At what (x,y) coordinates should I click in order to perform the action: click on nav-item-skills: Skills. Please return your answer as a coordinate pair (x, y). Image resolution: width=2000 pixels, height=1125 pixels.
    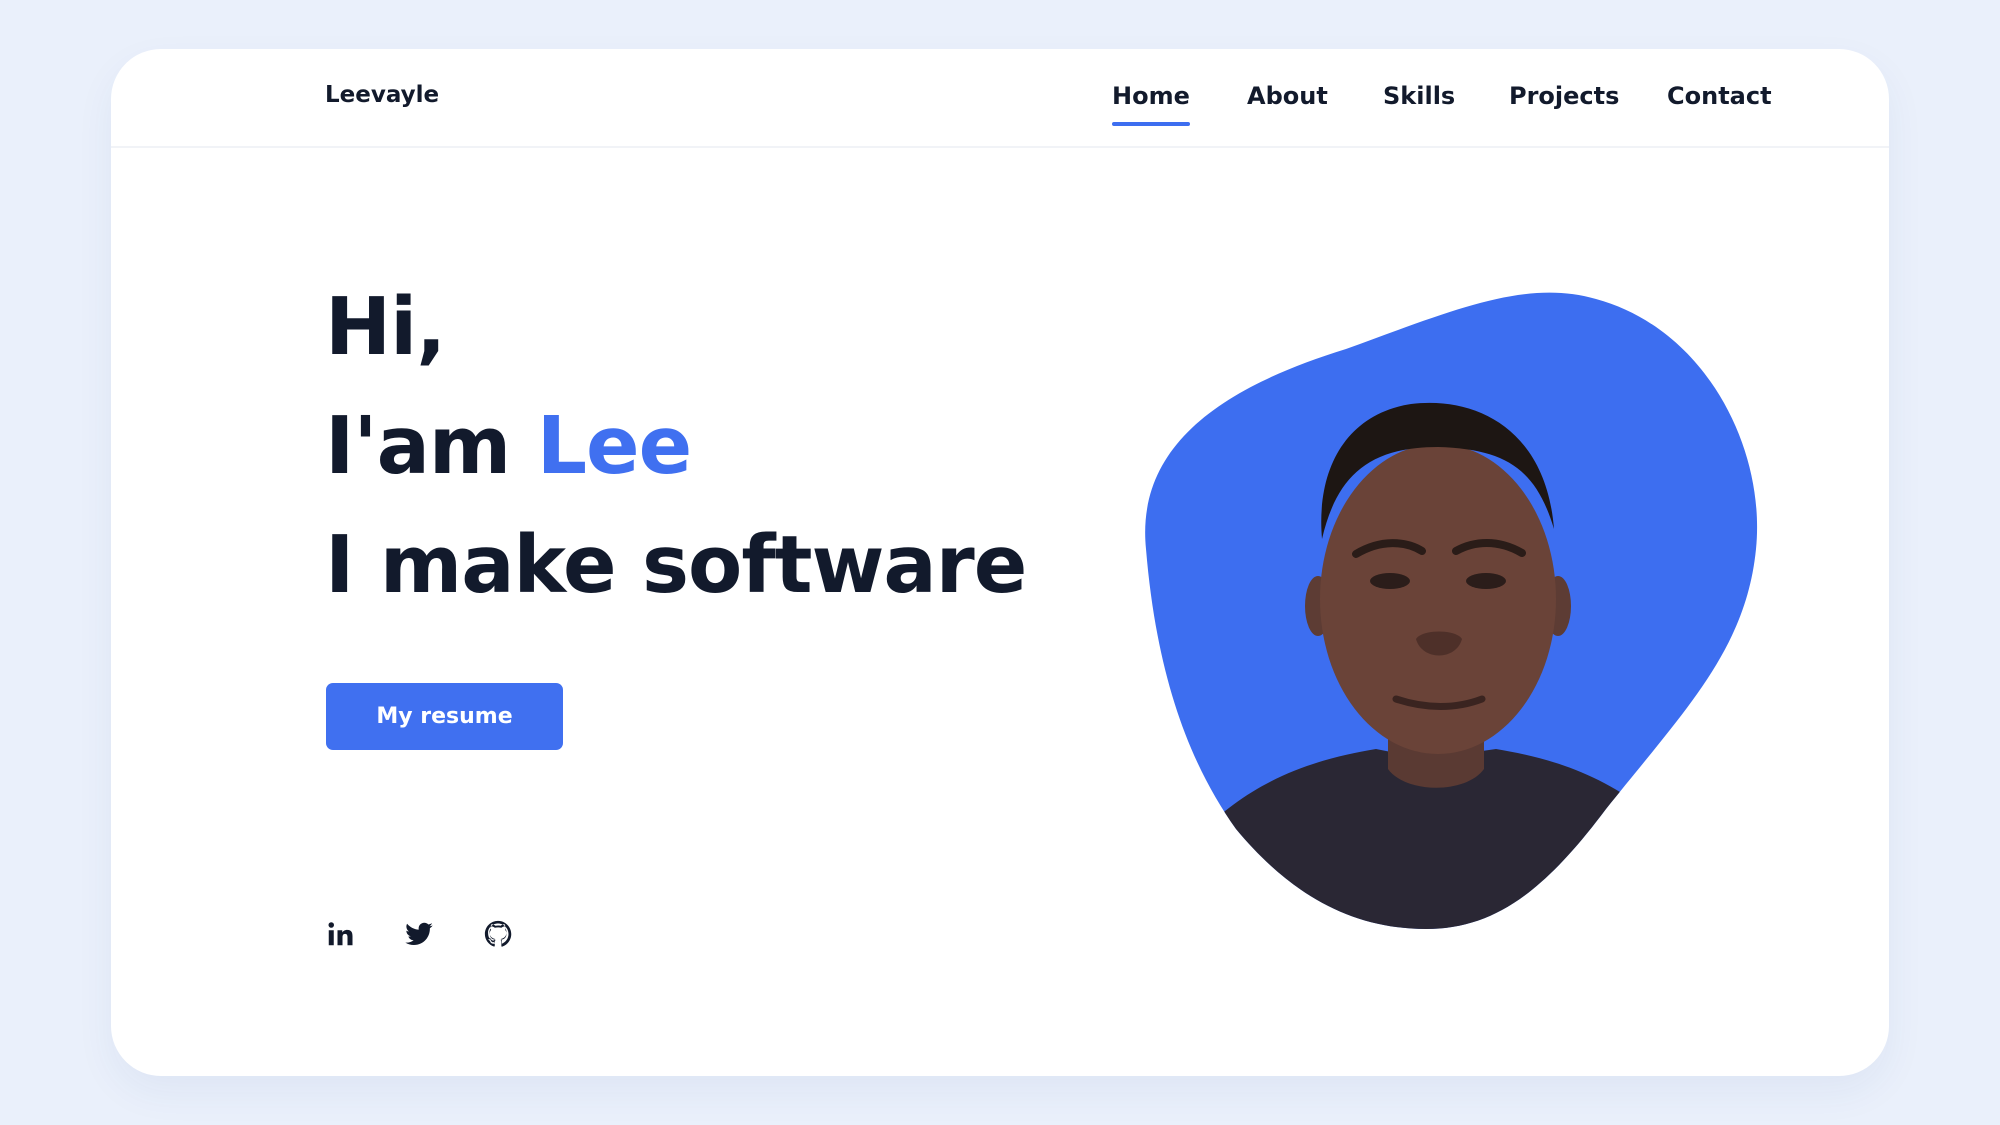
    Looking at the image, I should click on (1419, 96).